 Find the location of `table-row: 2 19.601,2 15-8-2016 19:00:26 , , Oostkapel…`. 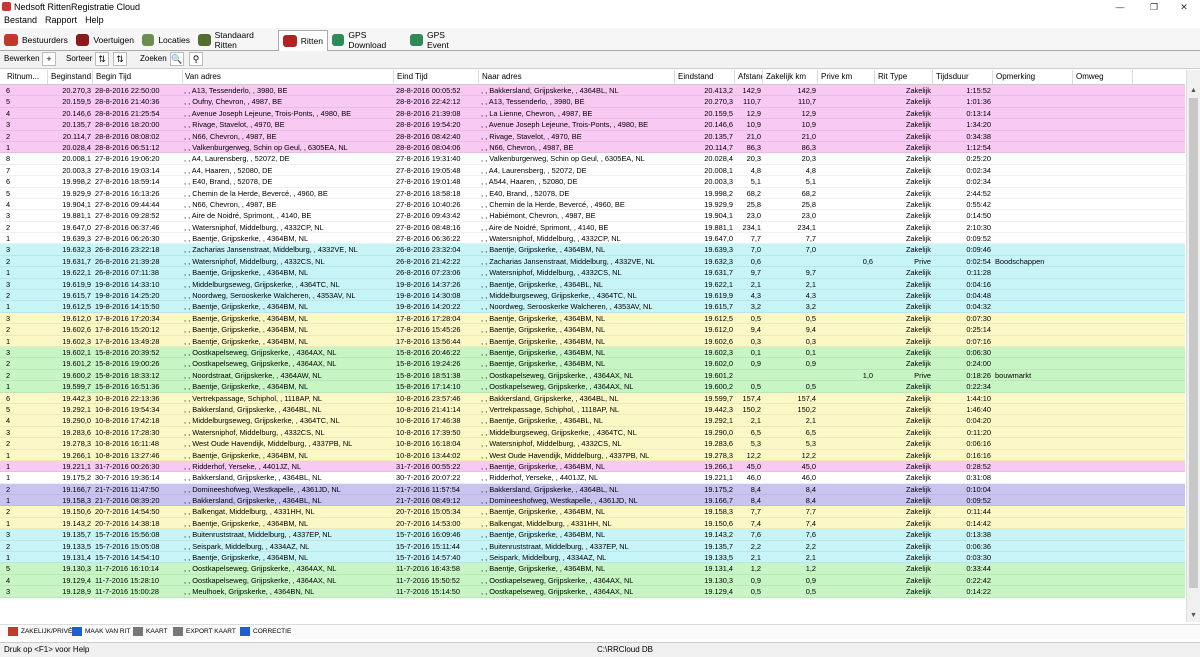

table-row: 2 19.601,2 15-8-2016 19:00:26 , , Oostkapel… is located at coordinates (592, 364).